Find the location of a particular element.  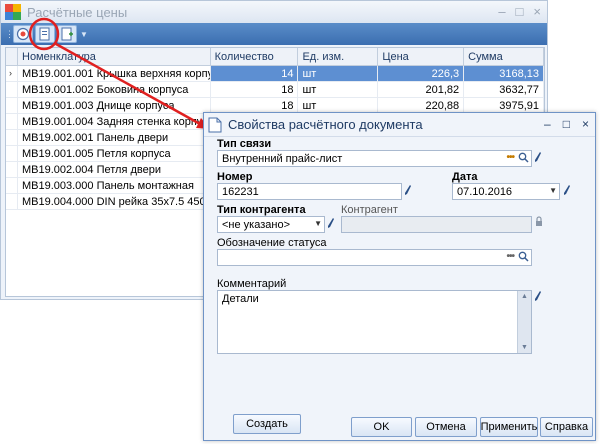

cell-name: МВ19.004.000 DIN рейка 35х7.5 450мм is located at coordinates (114, 201).